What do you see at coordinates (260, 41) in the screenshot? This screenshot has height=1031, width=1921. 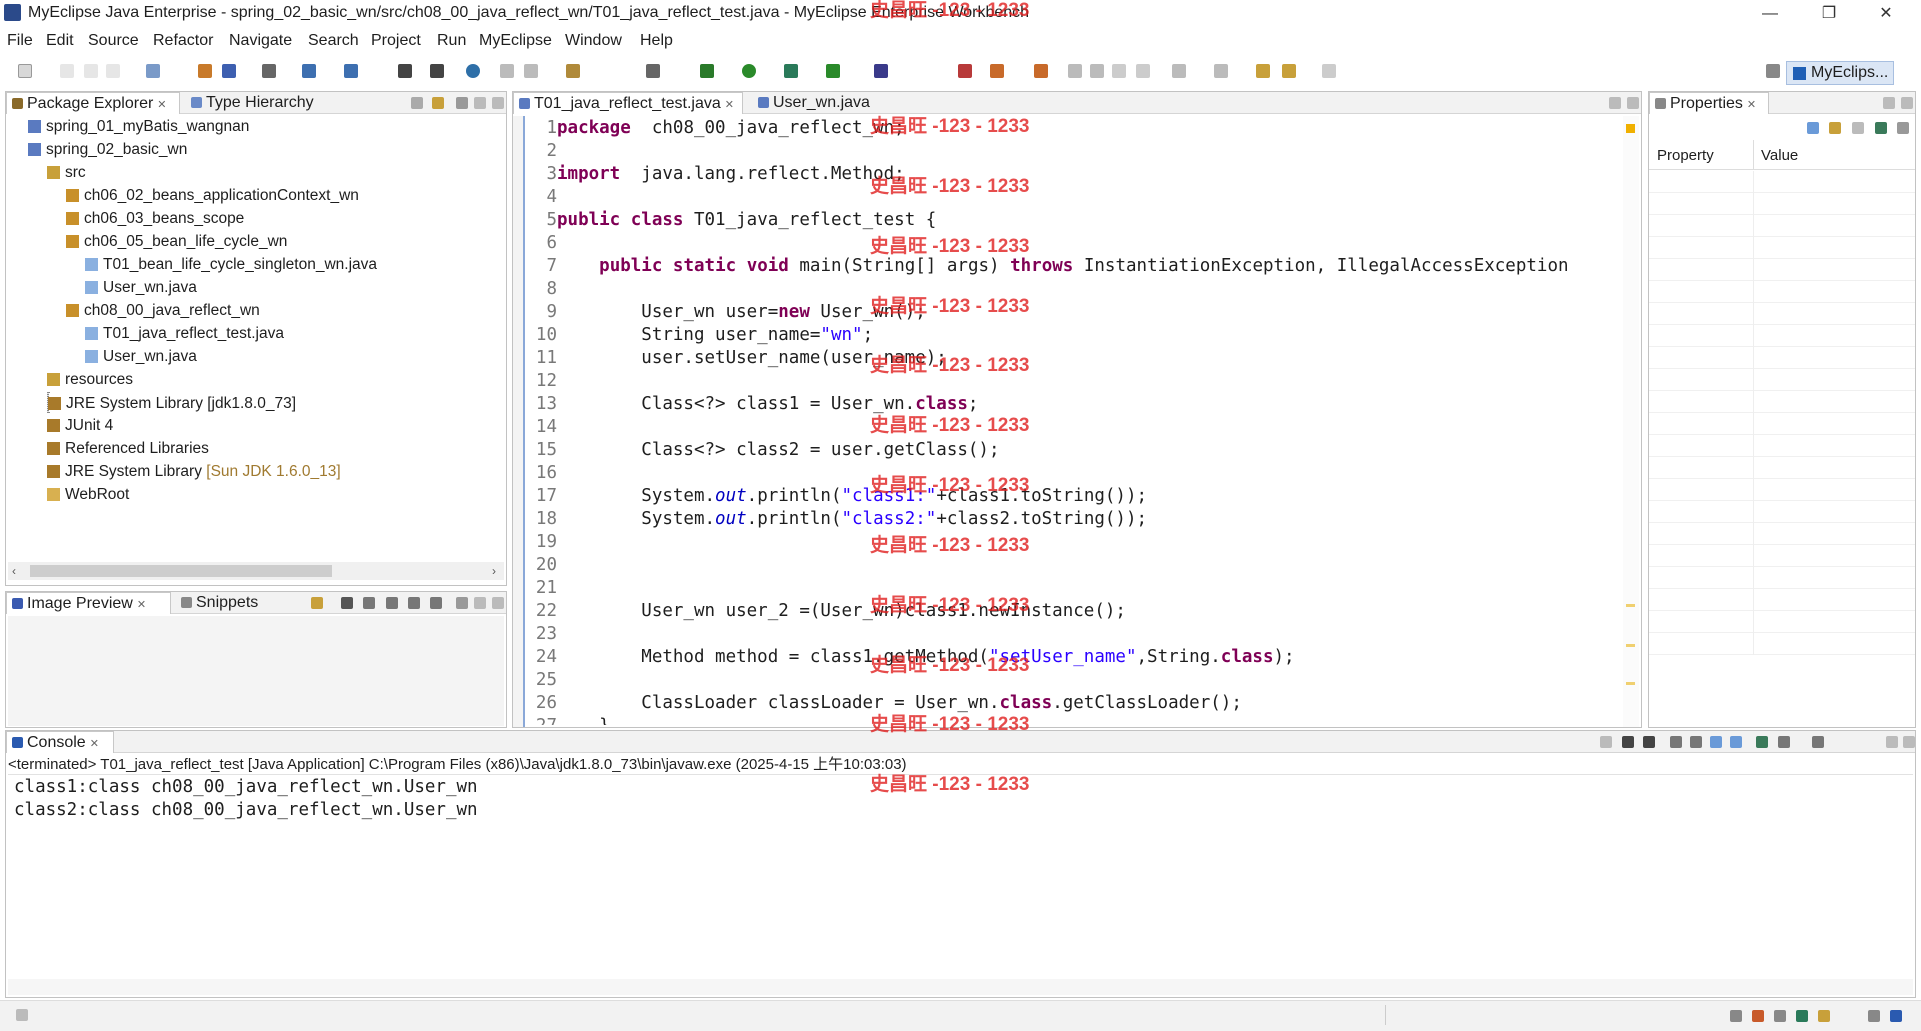 I see `menu-navigate: Navigate` at bounding box center [260, 41].